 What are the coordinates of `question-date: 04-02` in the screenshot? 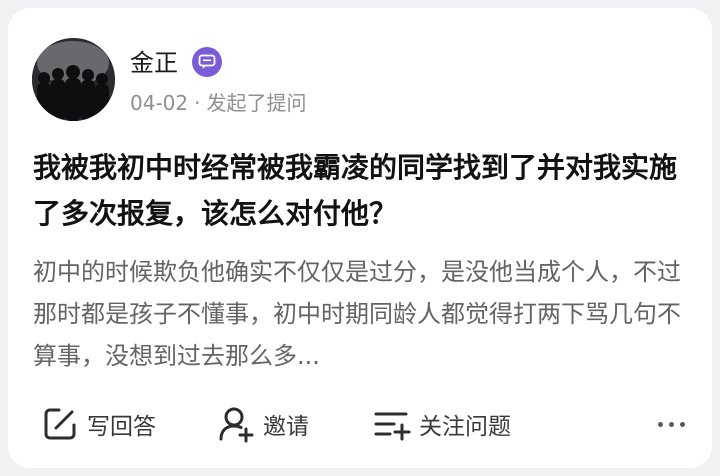 It's located at (159, 103).